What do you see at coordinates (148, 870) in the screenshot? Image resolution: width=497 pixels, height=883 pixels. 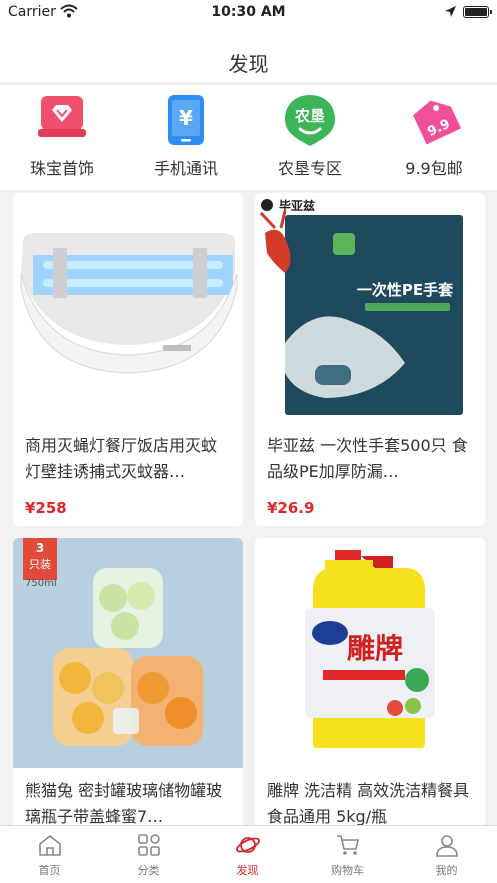 I see `tab-label: 分类` at bounding box center [148, 870].